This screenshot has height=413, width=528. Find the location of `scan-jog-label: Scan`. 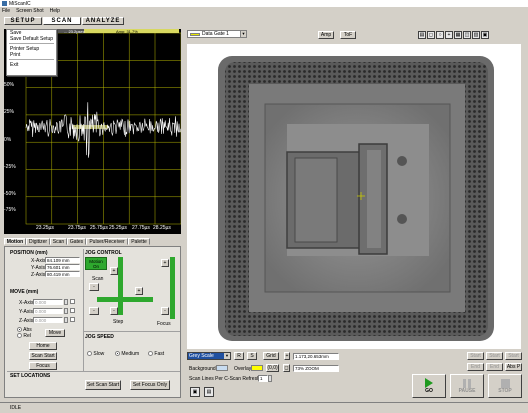

scan-jog-label: Scan is located at coordinates (98, 279).